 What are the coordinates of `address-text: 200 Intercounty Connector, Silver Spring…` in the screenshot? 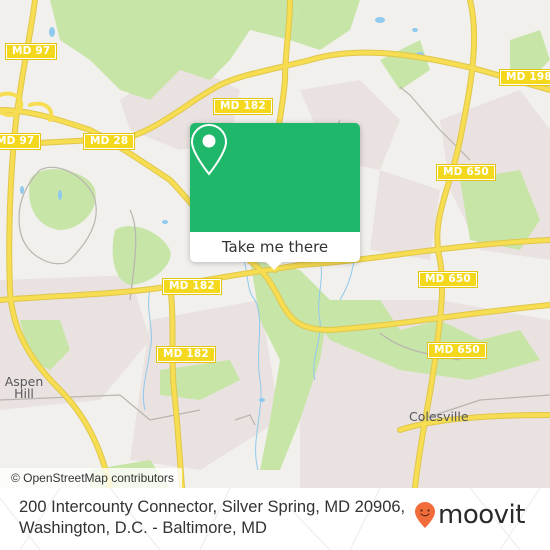 It's located at (219, 518).